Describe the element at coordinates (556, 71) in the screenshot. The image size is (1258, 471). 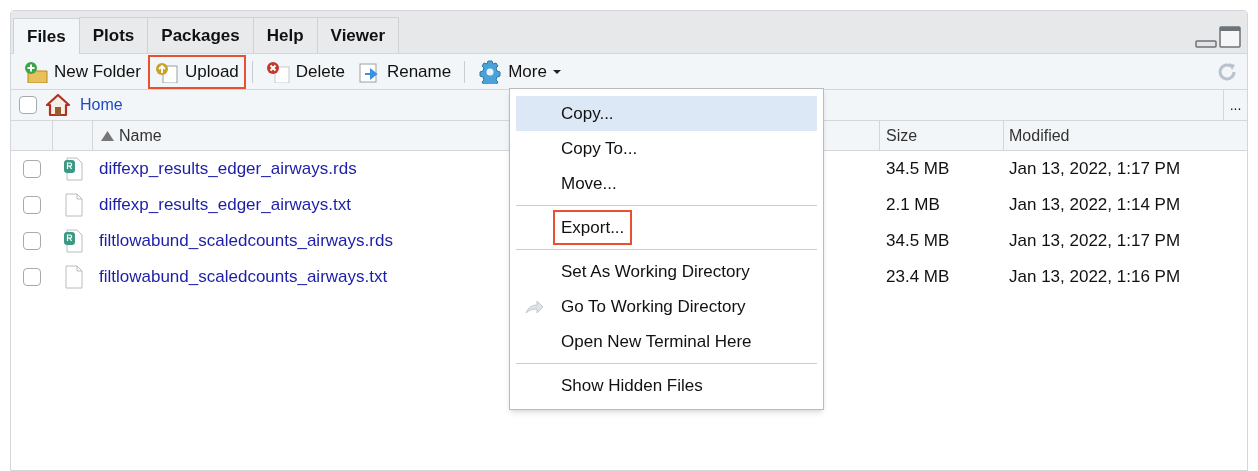
I see `caret-icon` at that location.